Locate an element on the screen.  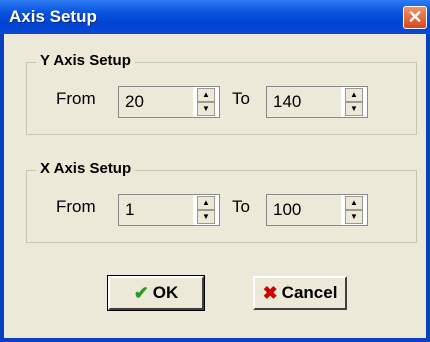
title-bar: Axis Setup ✕ is located at coordinates (215, 17).